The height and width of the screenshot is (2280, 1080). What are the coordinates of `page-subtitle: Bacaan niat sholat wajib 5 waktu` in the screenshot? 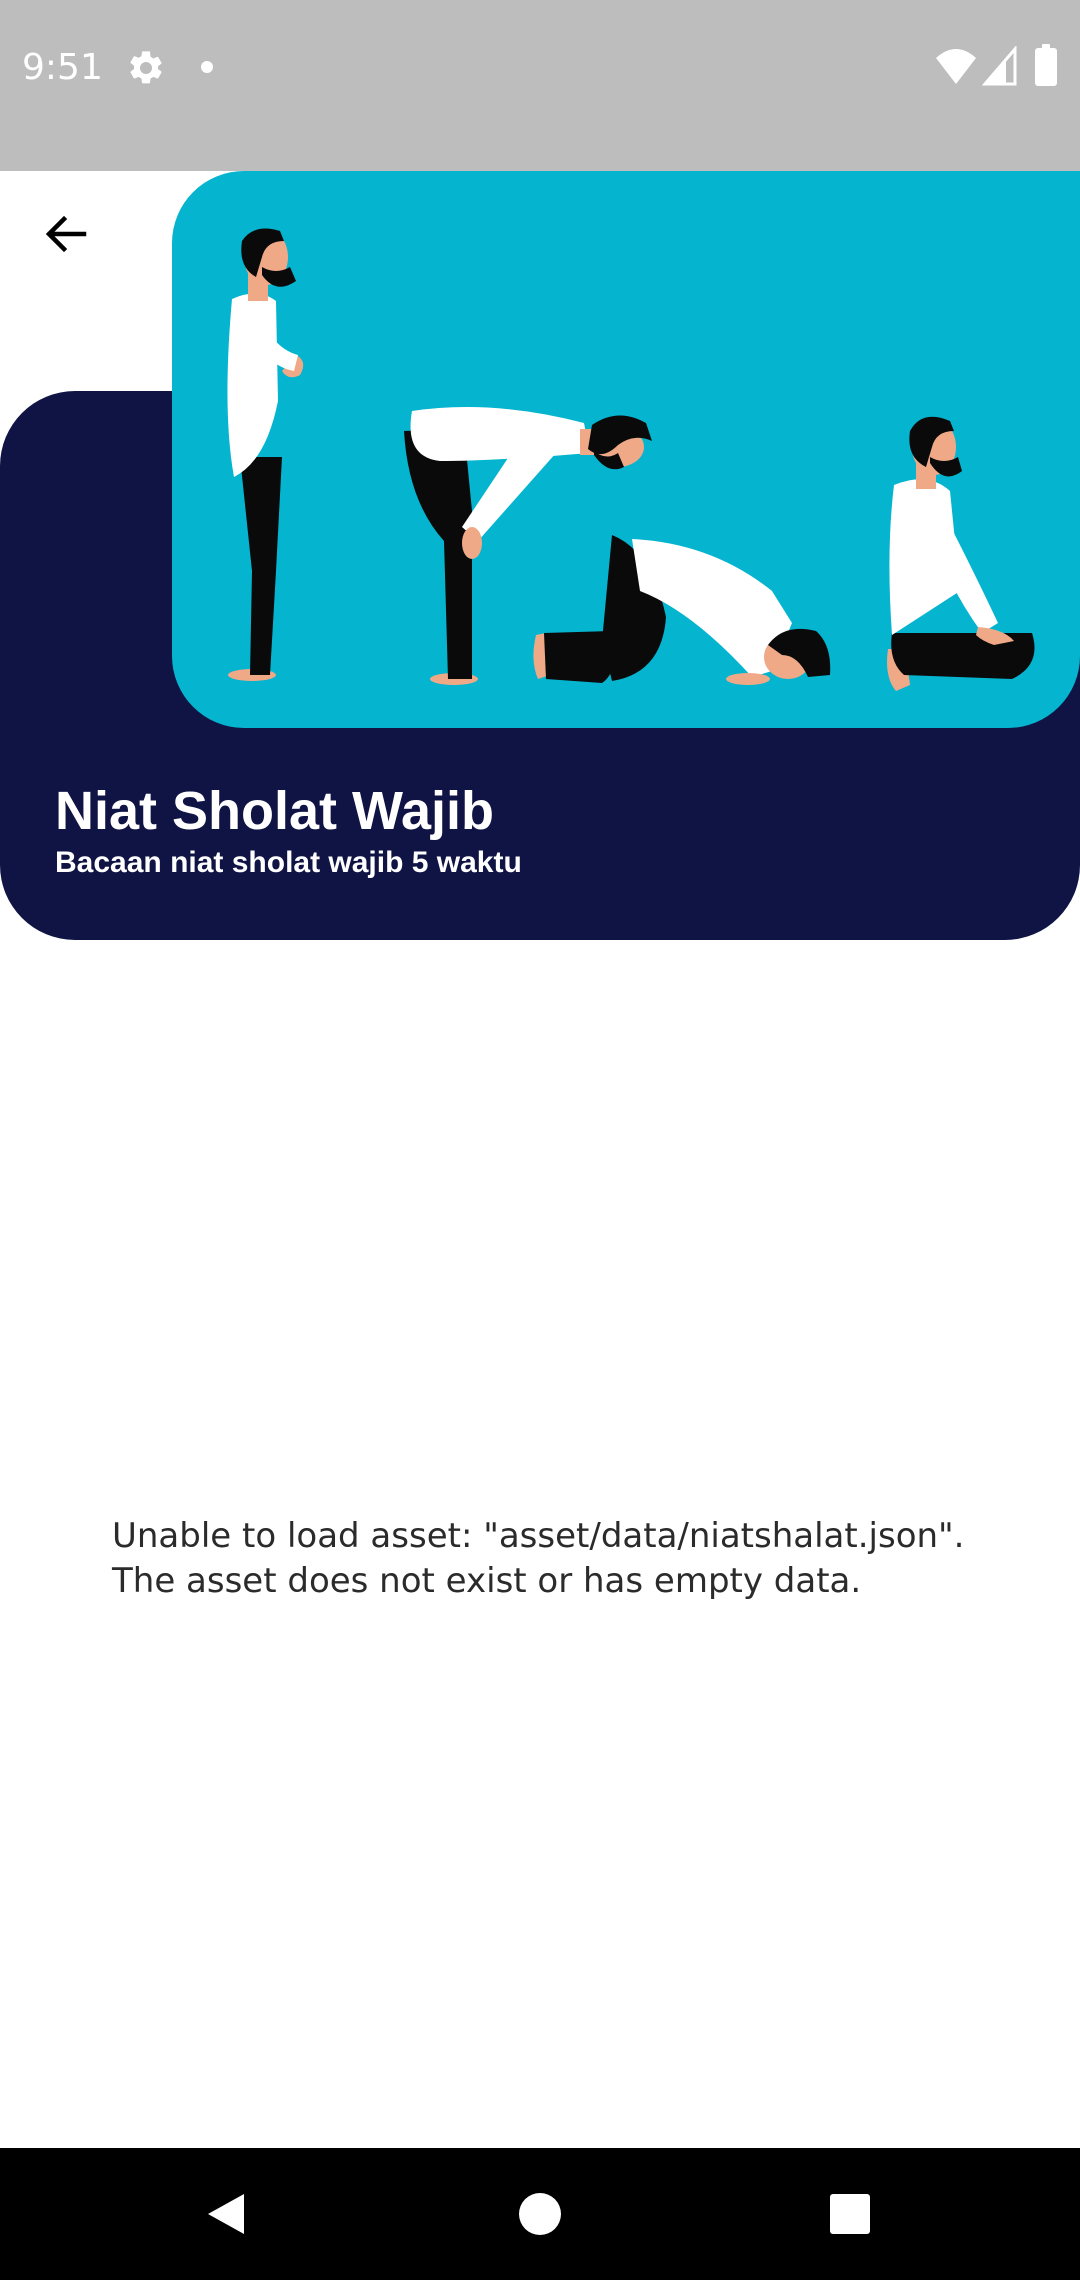 It's located at (288, 862).